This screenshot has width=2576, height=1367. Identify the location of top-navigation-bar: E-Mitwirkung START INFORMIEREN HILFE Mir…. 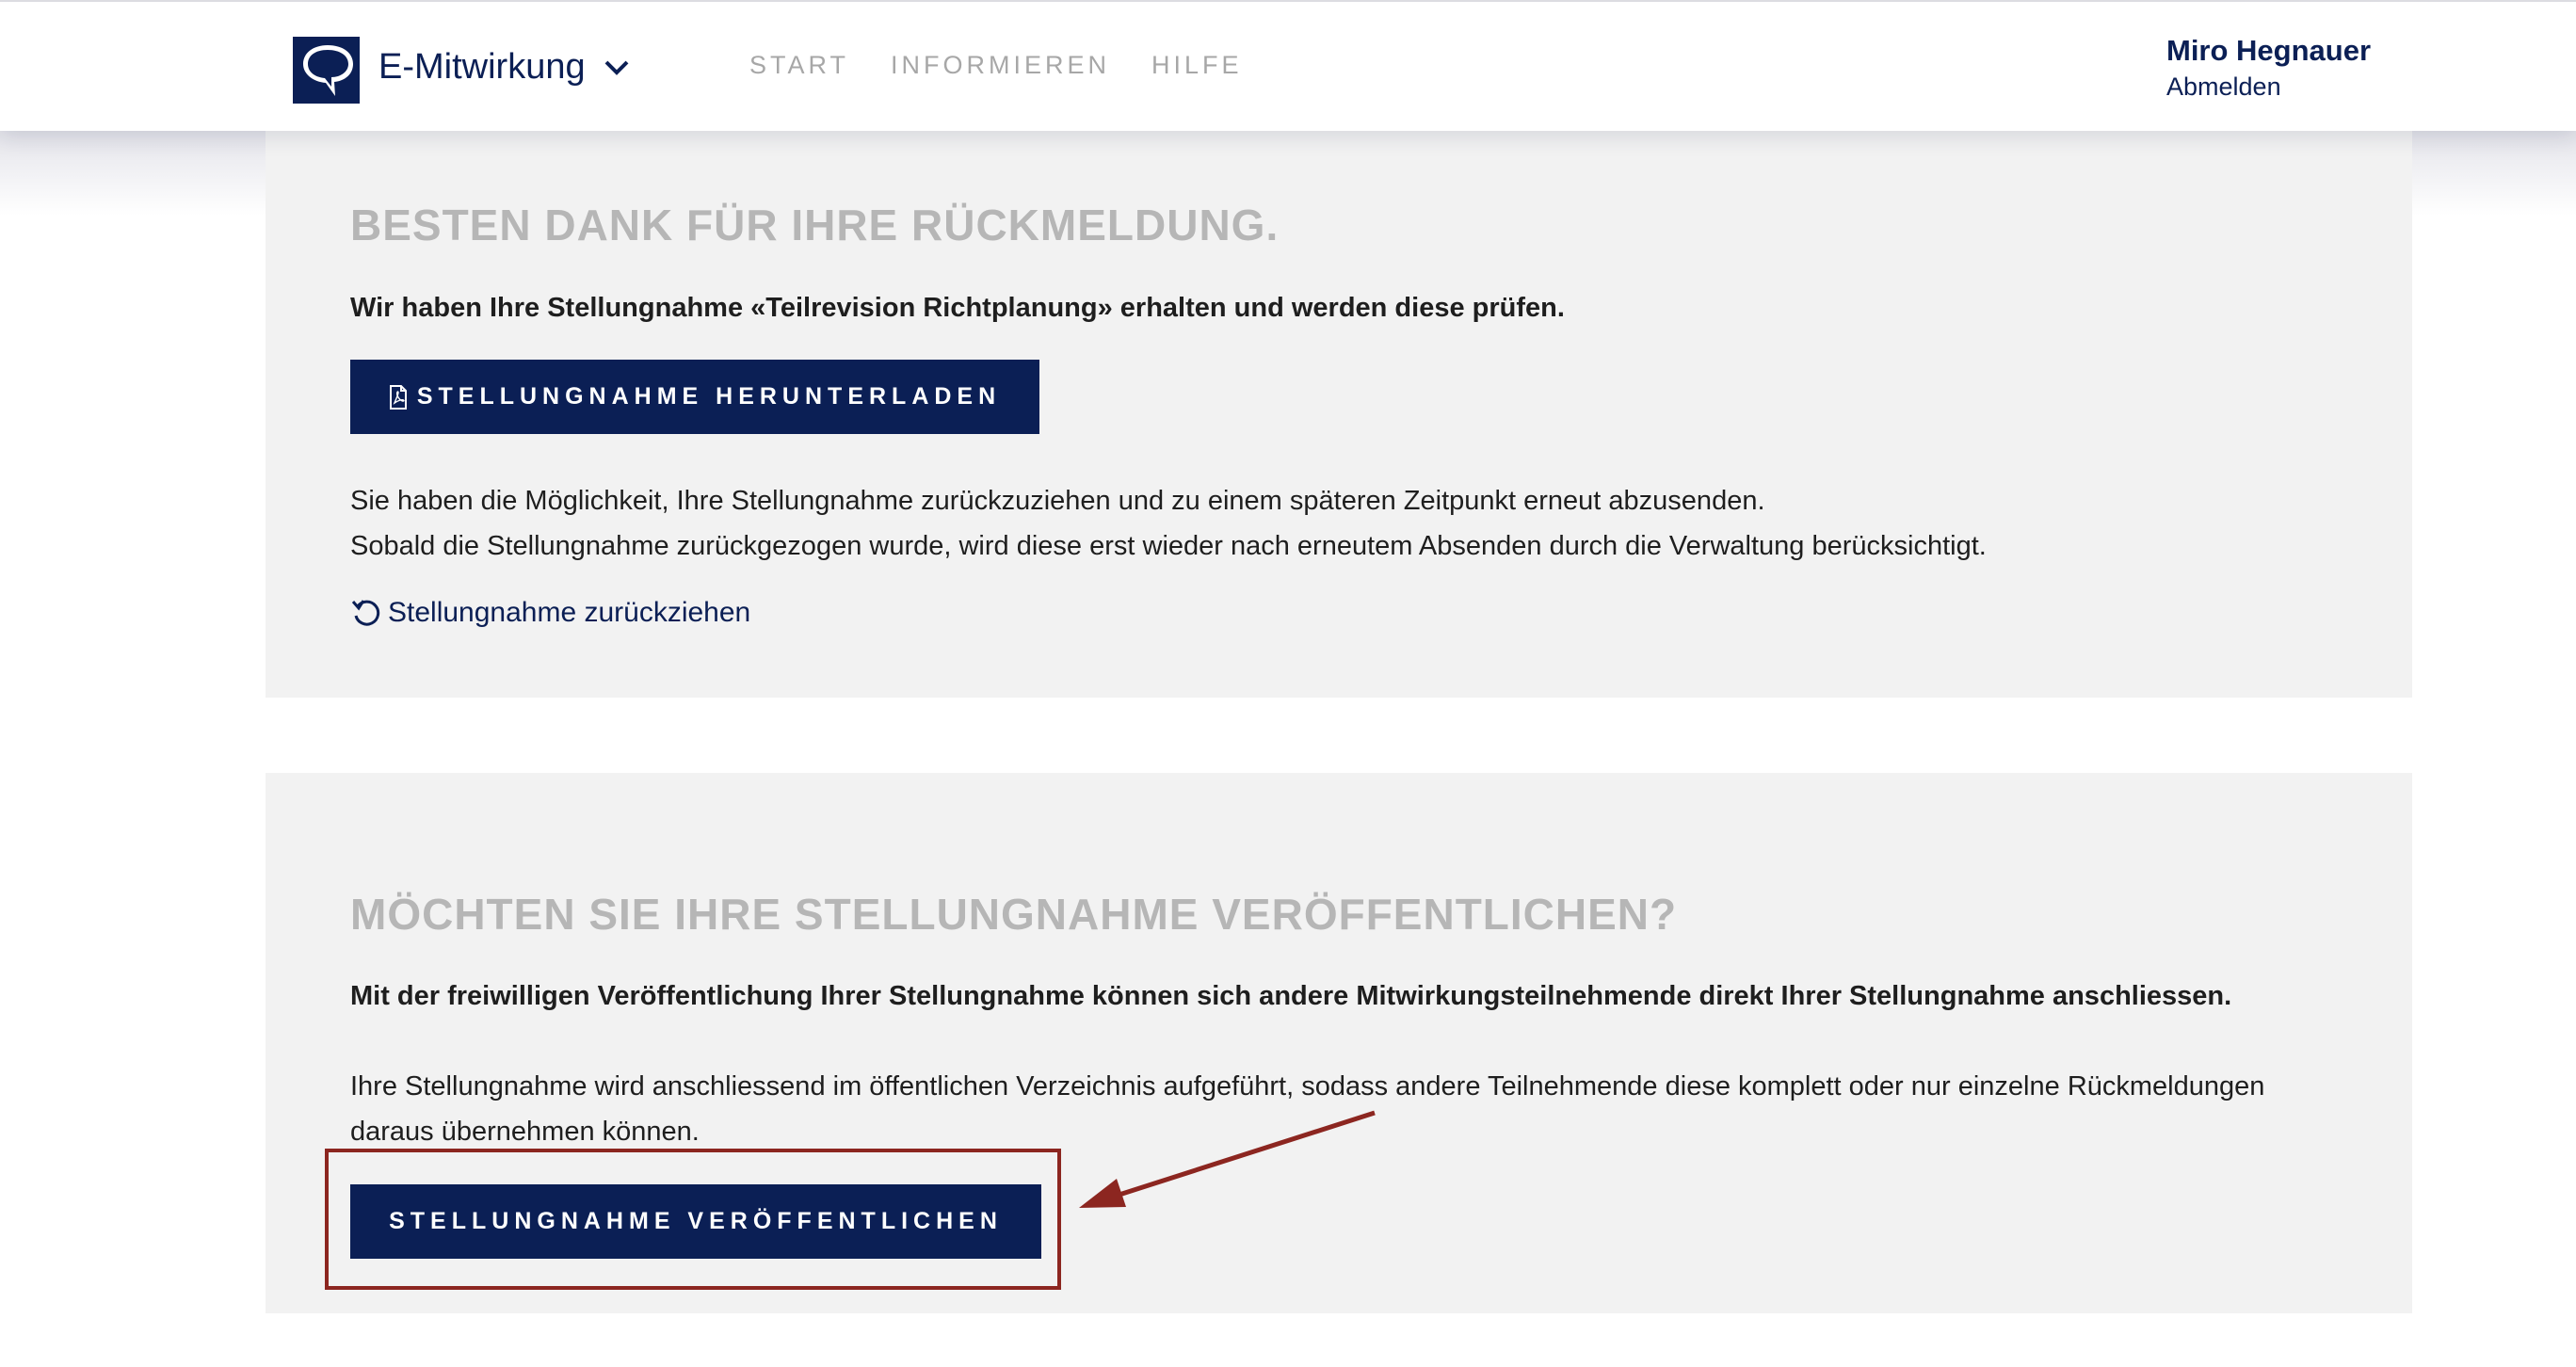
(1288, 65).